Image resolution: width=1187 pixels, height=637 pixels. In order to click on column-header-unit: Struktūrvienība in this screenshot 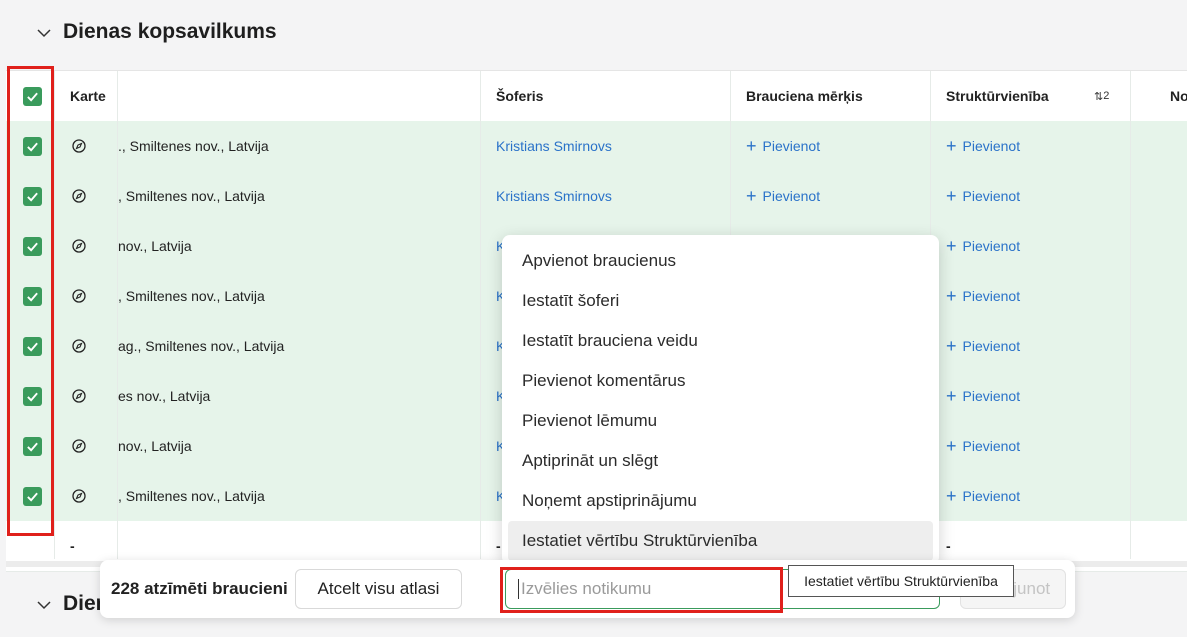, I will do `click(997, 96)`.